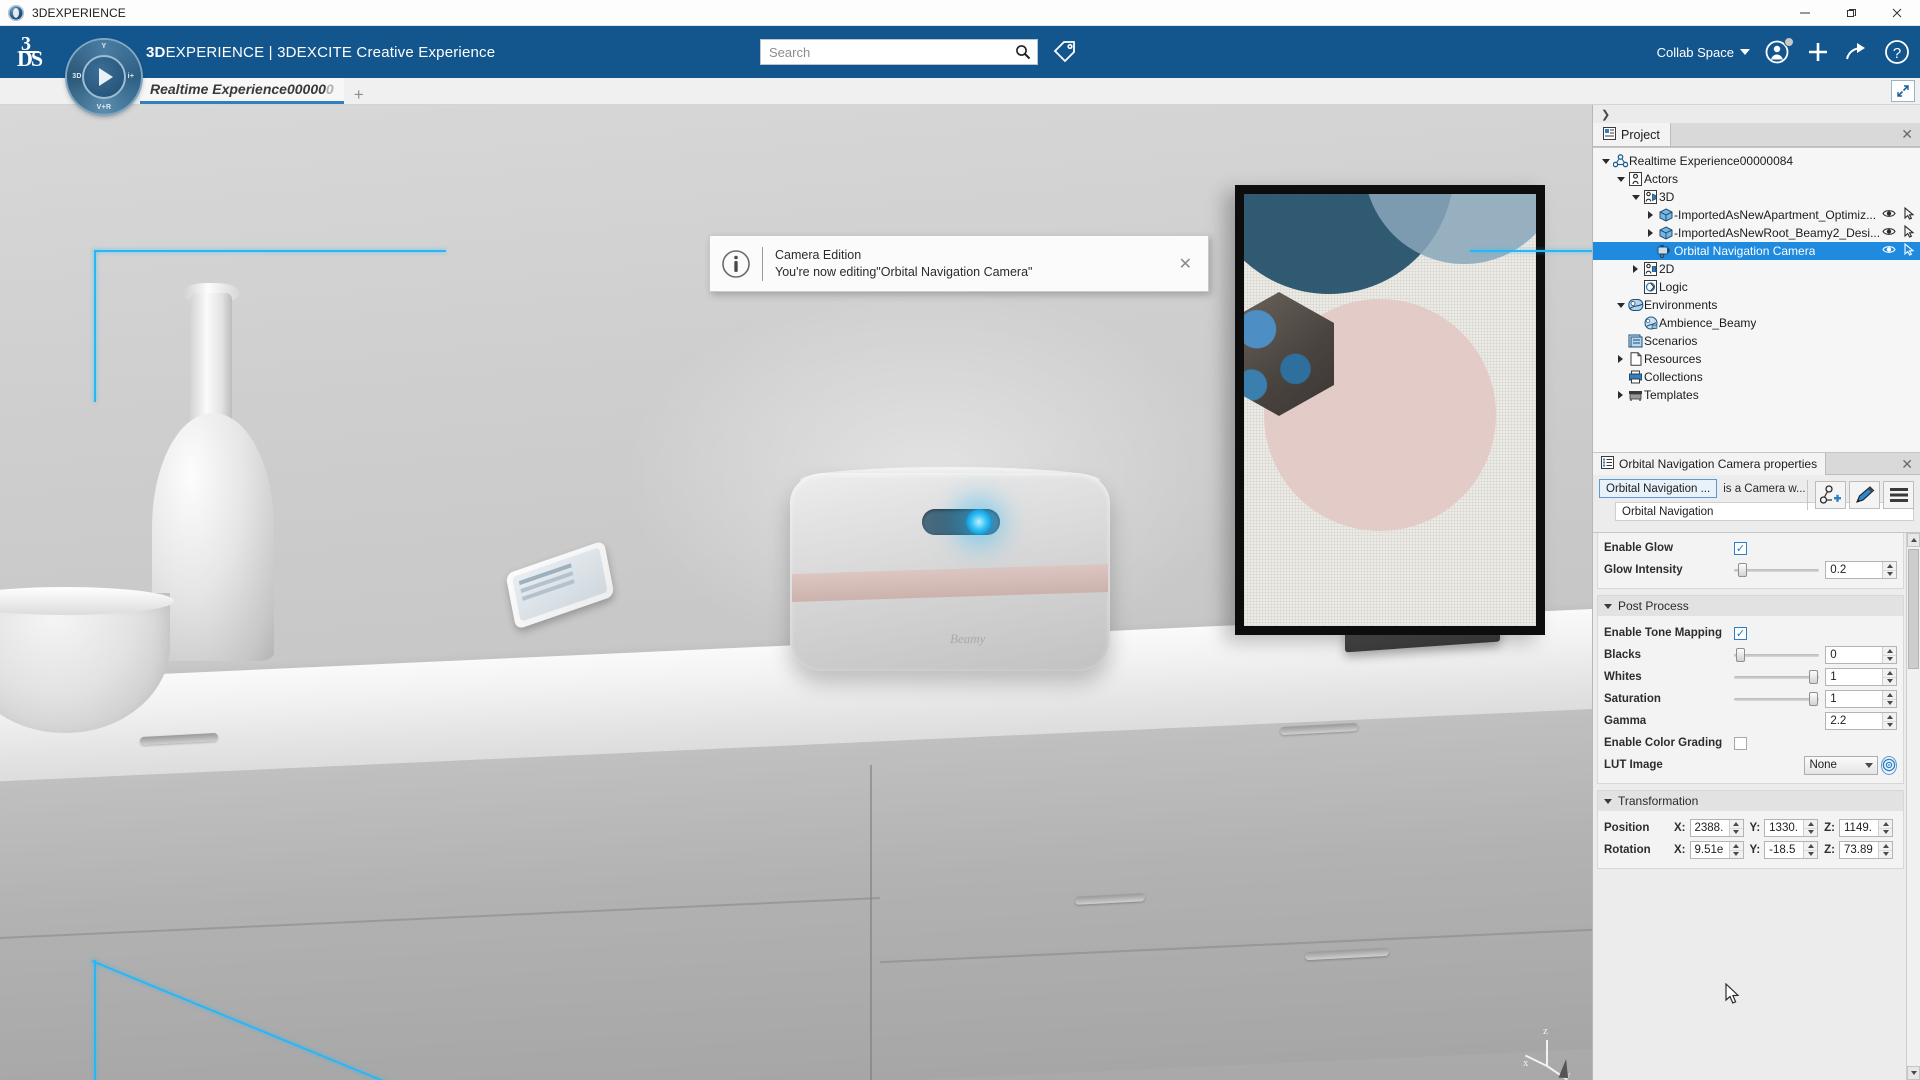 The height and width of the screenshot is (1080, 1920). I want to click on rotation-z-stepper, so click(1866, 850).